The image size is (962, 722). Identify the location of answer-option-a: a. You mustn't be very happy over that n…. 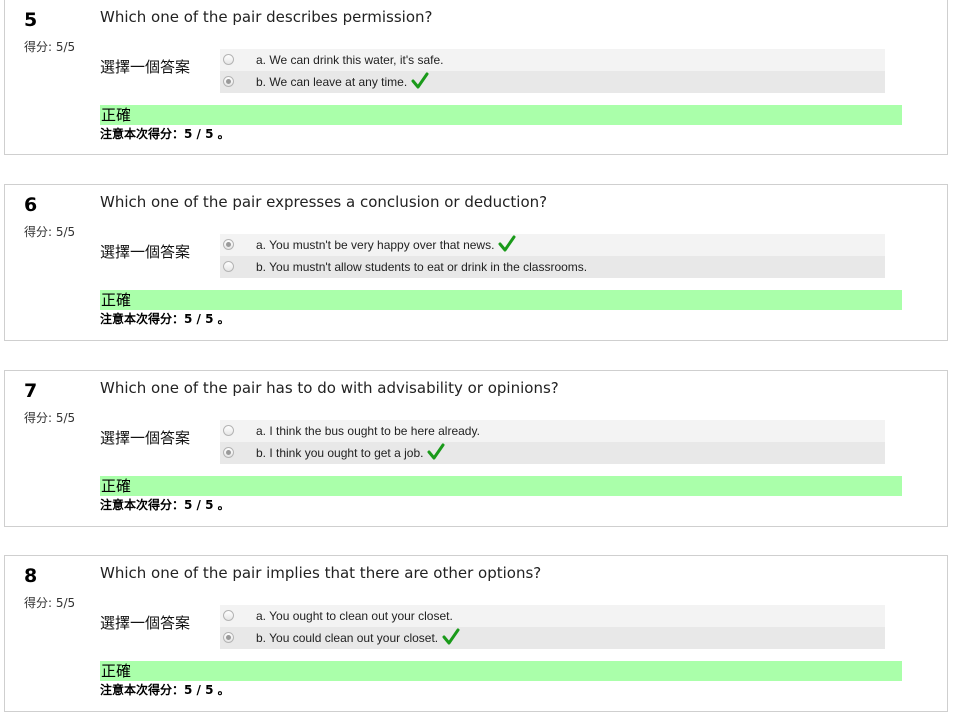
(552, 245).